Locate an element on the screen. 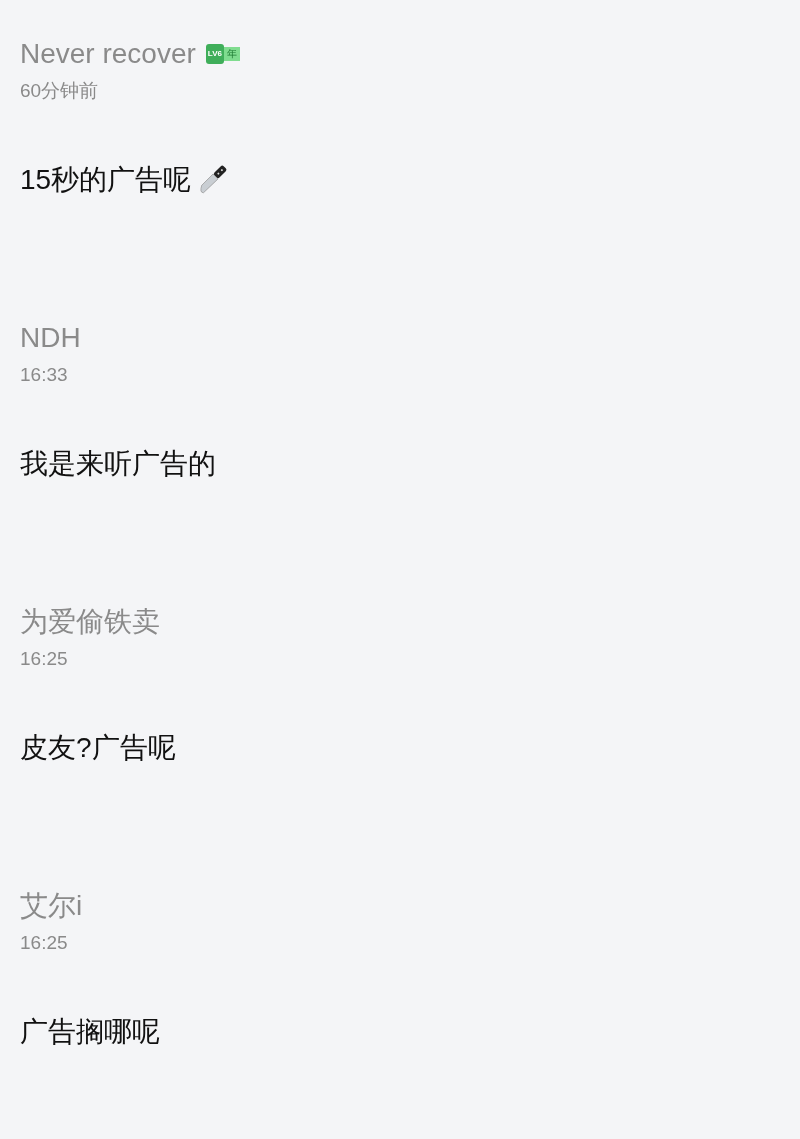  comment-text: 我是来听广告的 is located at coordinates (118, 464).